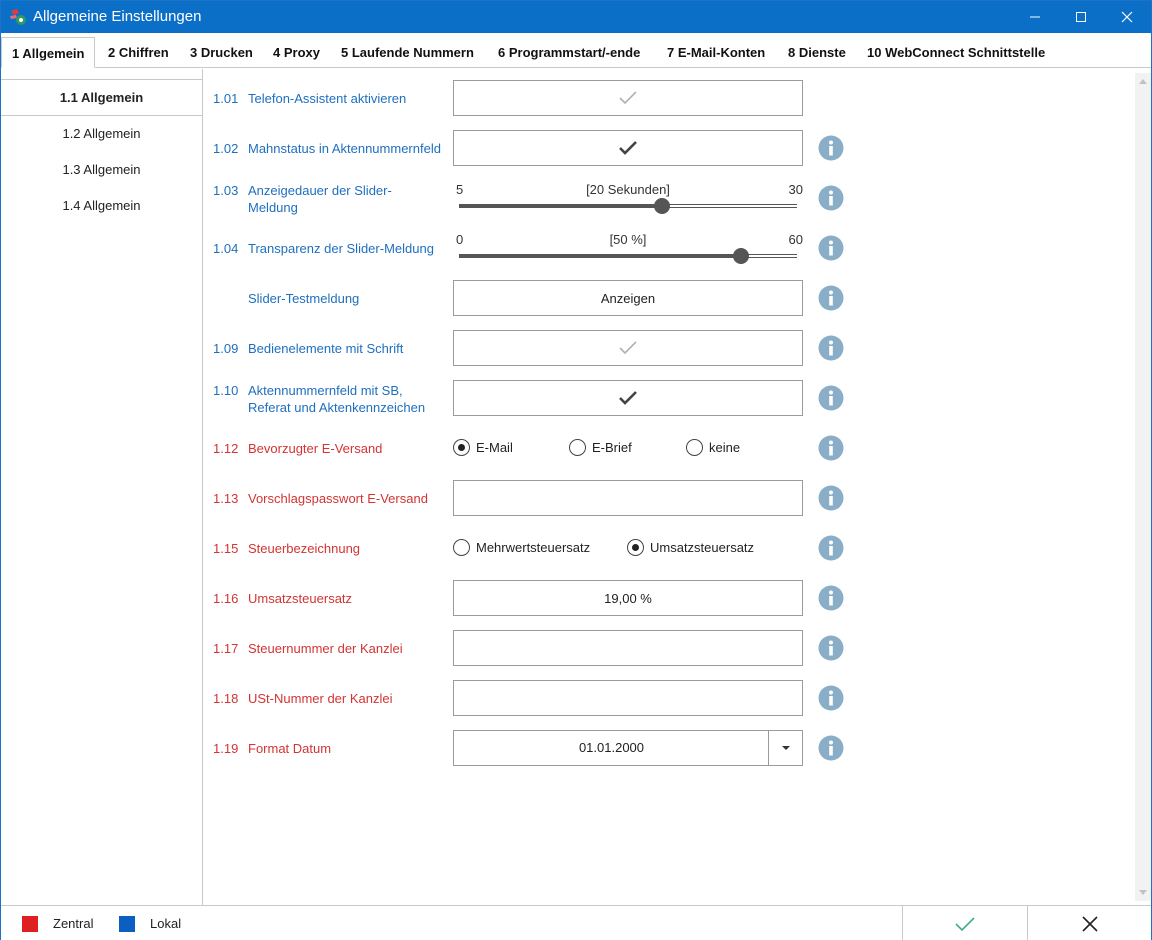  What do you see at coordinates (628, 648) in the screenshot?
I see `steuernummer-input` at bounding box center [628, 648].